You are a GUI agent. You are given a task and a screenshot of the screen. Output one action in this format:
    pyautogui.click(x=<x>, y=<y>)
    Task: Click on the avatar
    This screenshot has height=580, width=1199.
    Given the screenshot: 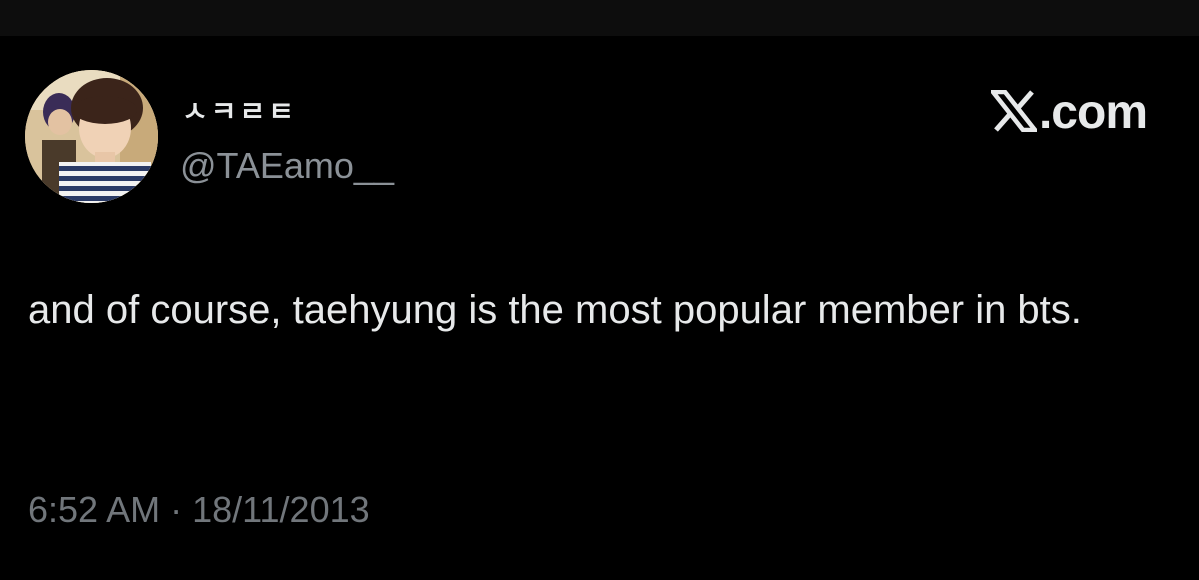 What is the action you would take?
    pyautogui.click(x=91, y=136)
    